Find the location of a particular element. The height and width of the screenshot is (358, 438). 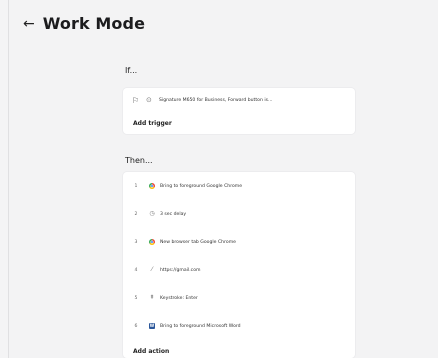

action-label: Keystroke: Enter is located at coordinates (179, 298).